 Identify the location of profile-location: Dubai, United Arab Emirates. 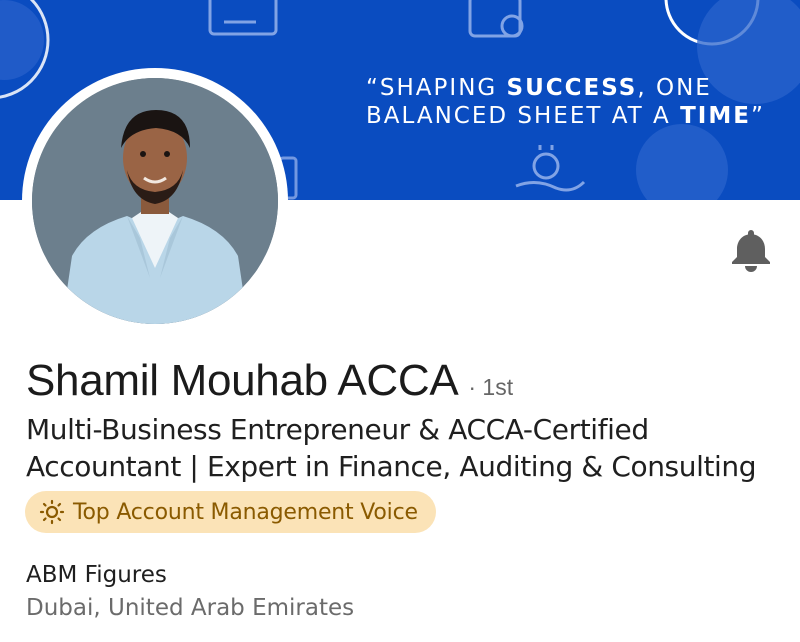
(190, 608).